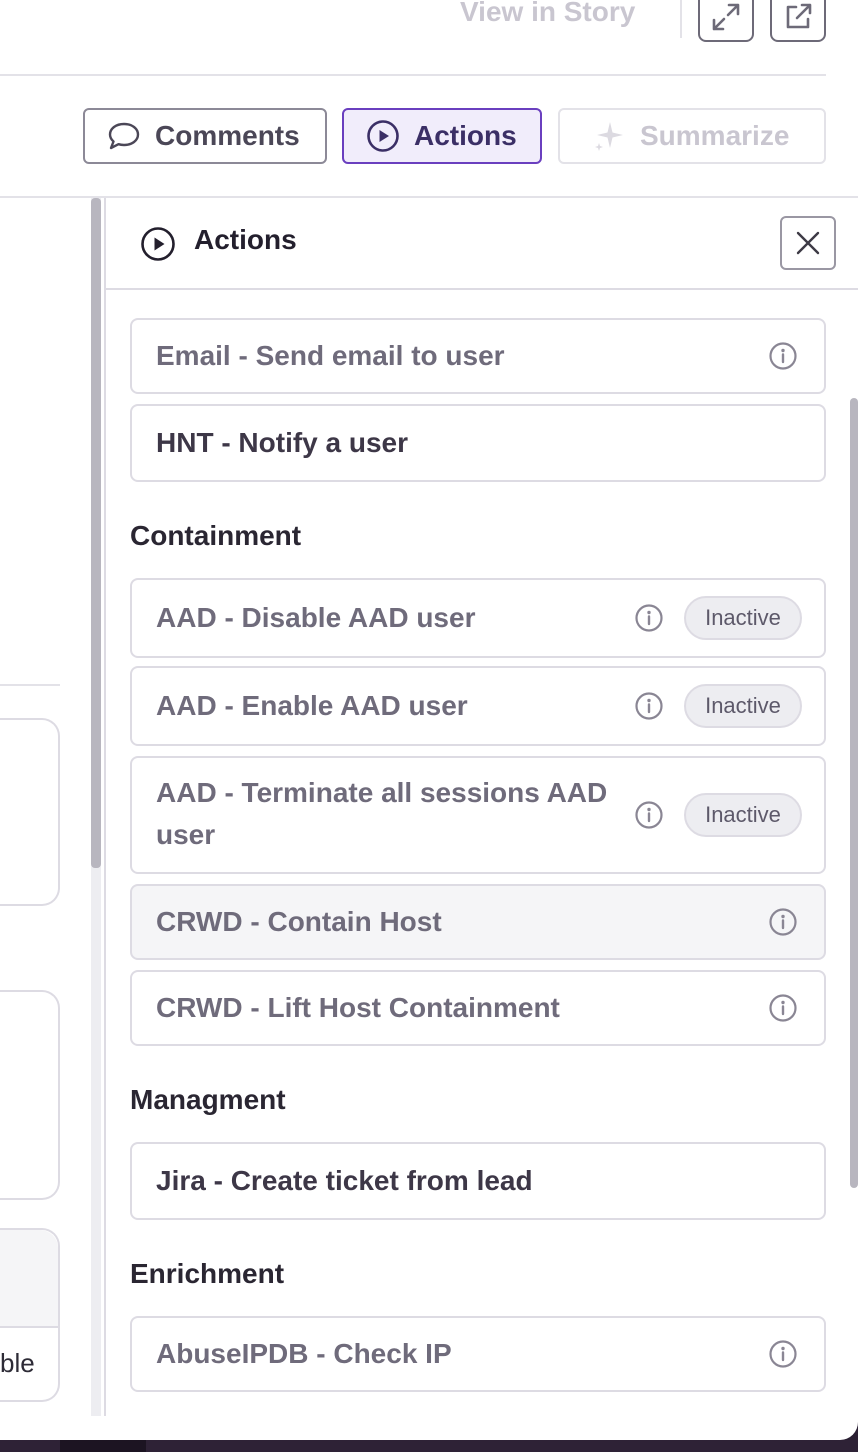  What do you see at coordinates (30, 685) in the screenshot?
I see `left-divider` at bounding box center [30, 685].